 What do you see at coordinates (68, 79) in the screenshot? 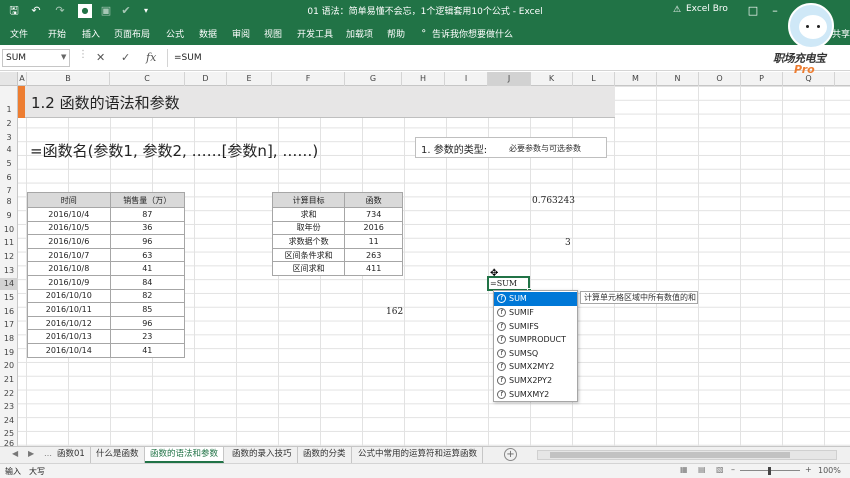
I see `column-header-b: B` at bounding box center [68, 79].